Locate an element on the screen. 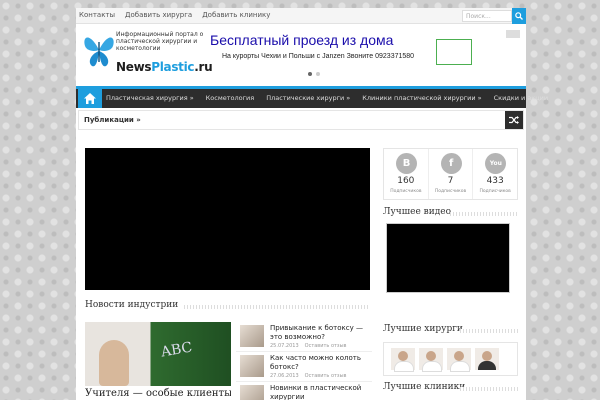 This screenshot has width=600, height=400. logo-name-main: News is located at coordinates (134, 67).